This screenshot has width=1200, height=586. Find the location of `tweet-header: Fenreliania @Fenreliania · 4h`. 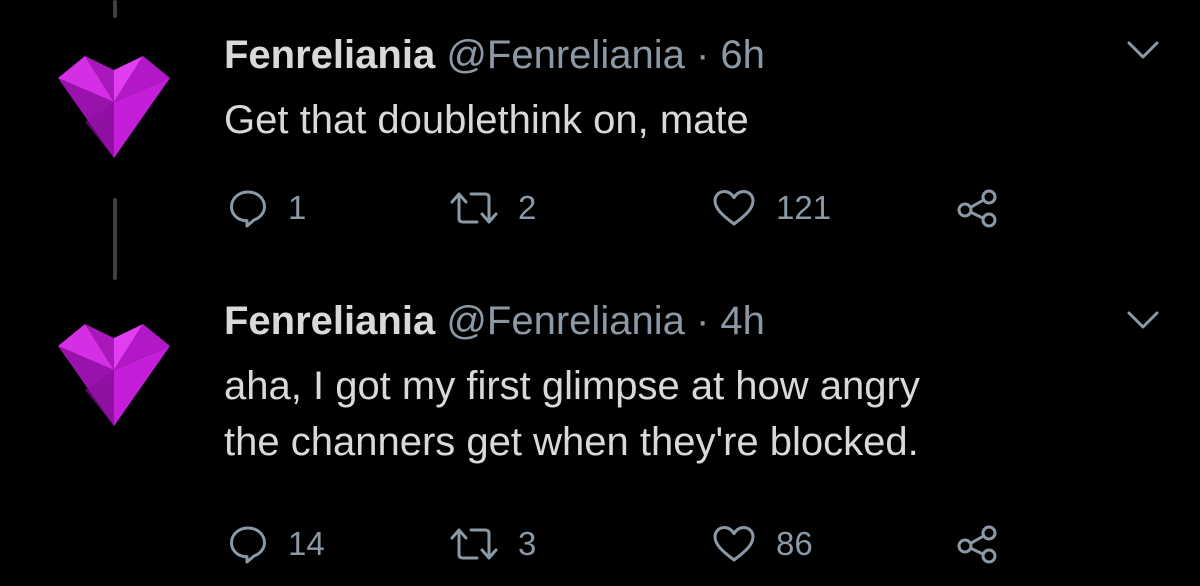

tweet-header: Fenreliania @Fenreliania · 4h is located at coordinates (494, 321).